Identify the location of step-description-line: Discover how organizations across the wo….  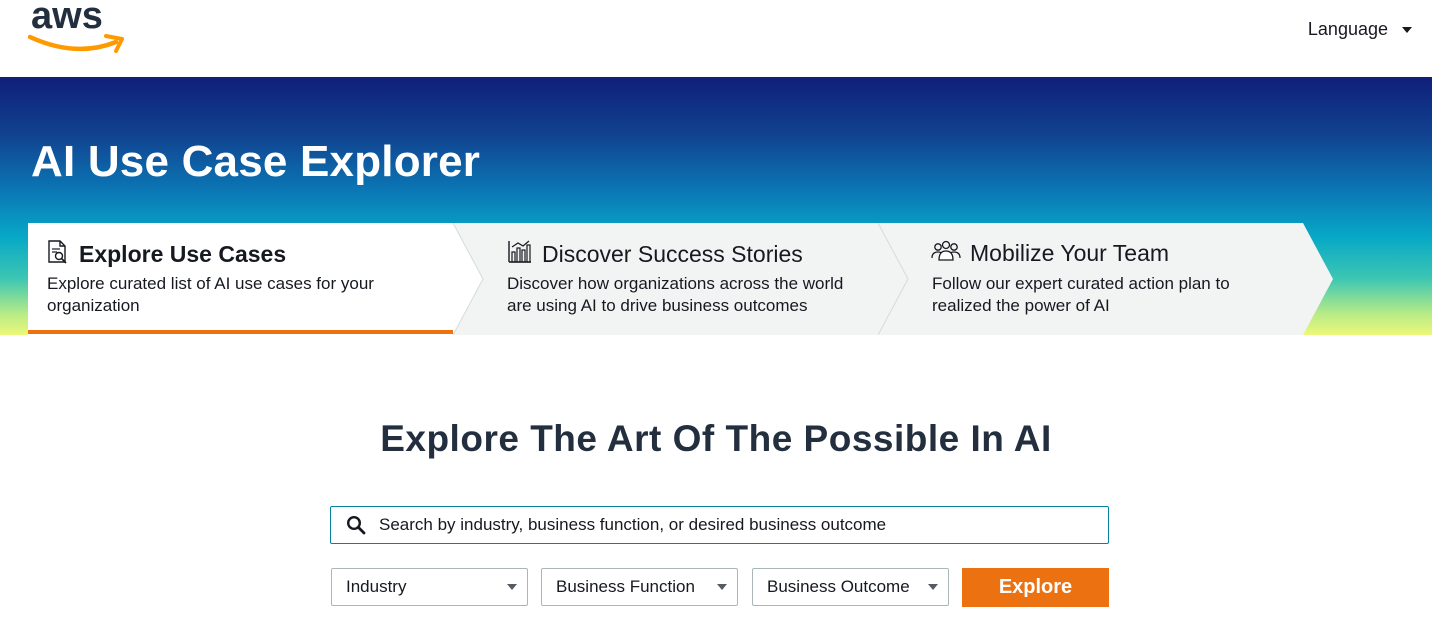
(675, 283).